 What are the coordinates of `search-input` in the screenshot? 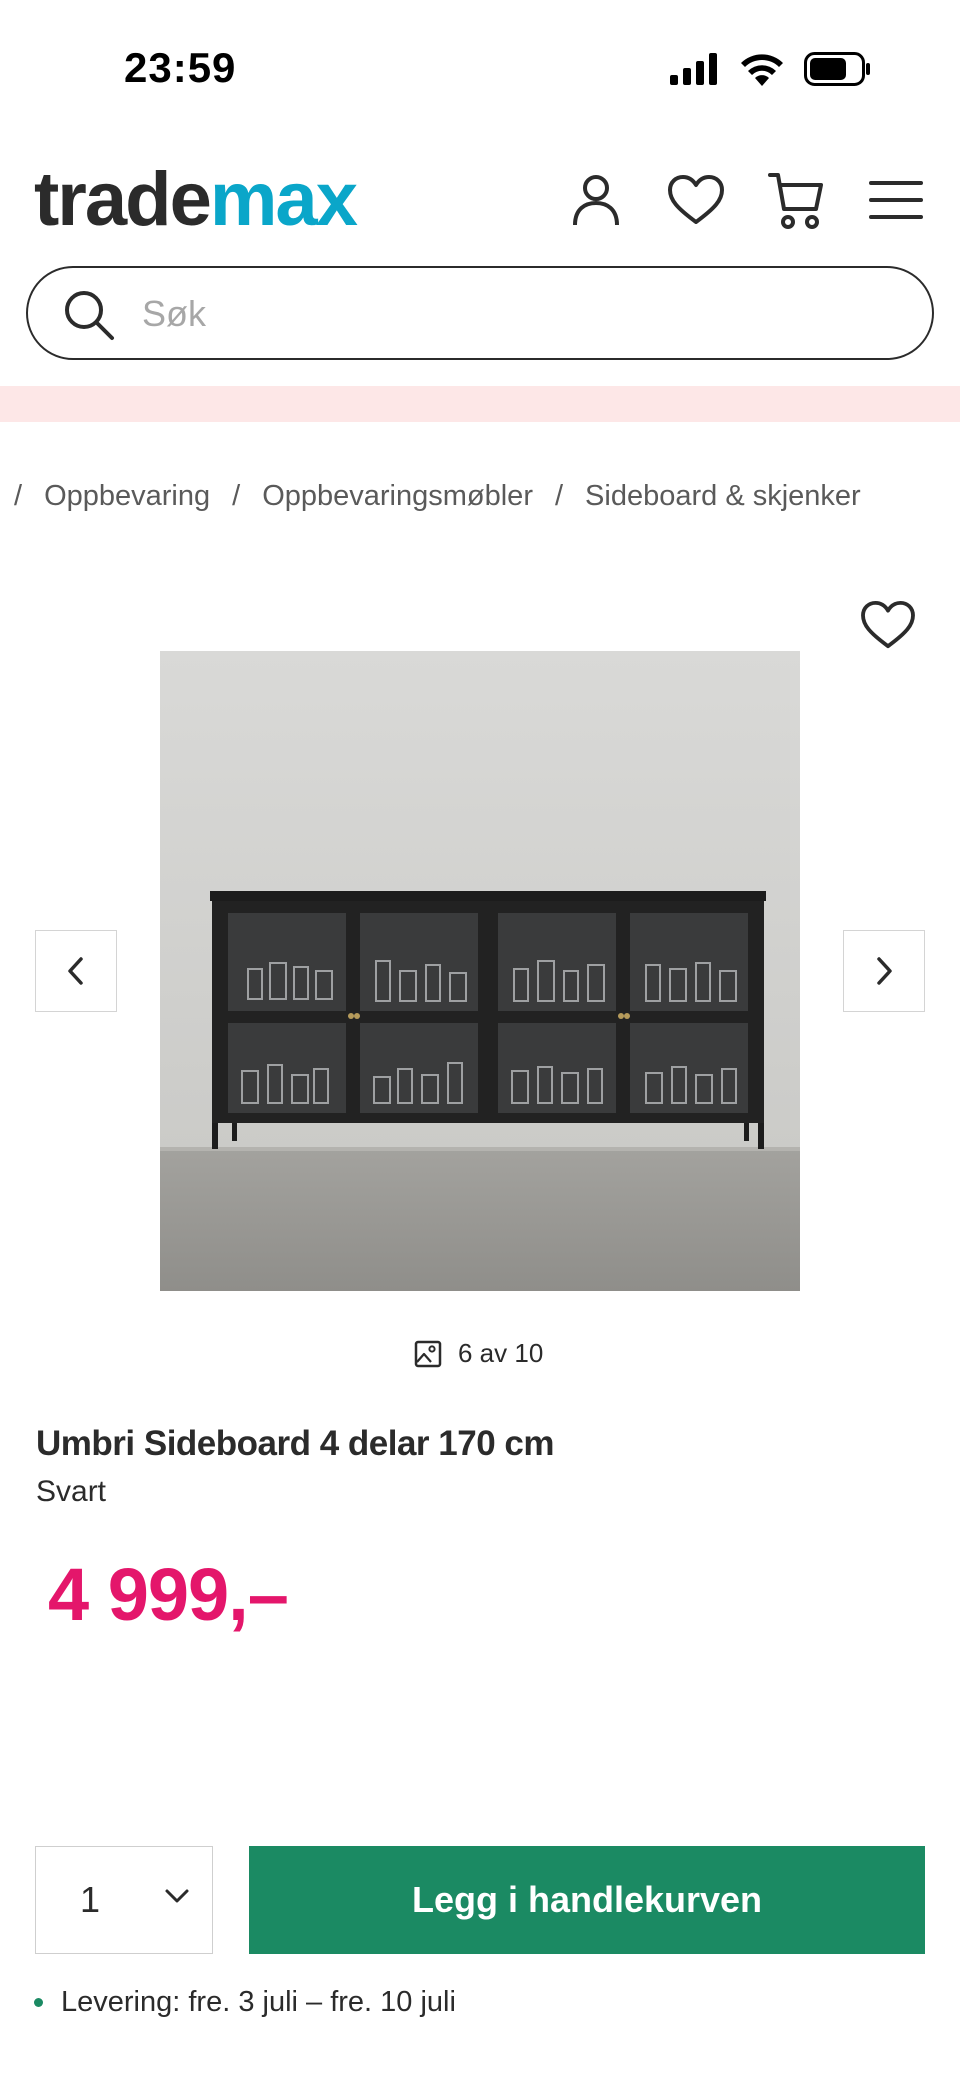 It's located at (512, 314).